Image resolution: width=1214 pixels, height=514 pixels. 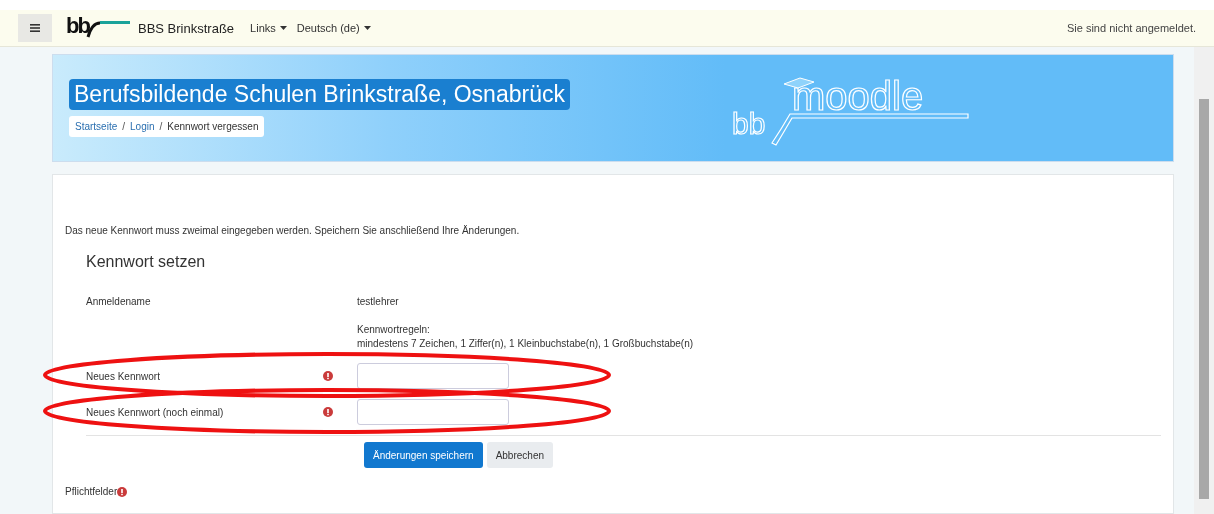 I want to click on scrollbar-thumb, so click(x=1204, y=299).